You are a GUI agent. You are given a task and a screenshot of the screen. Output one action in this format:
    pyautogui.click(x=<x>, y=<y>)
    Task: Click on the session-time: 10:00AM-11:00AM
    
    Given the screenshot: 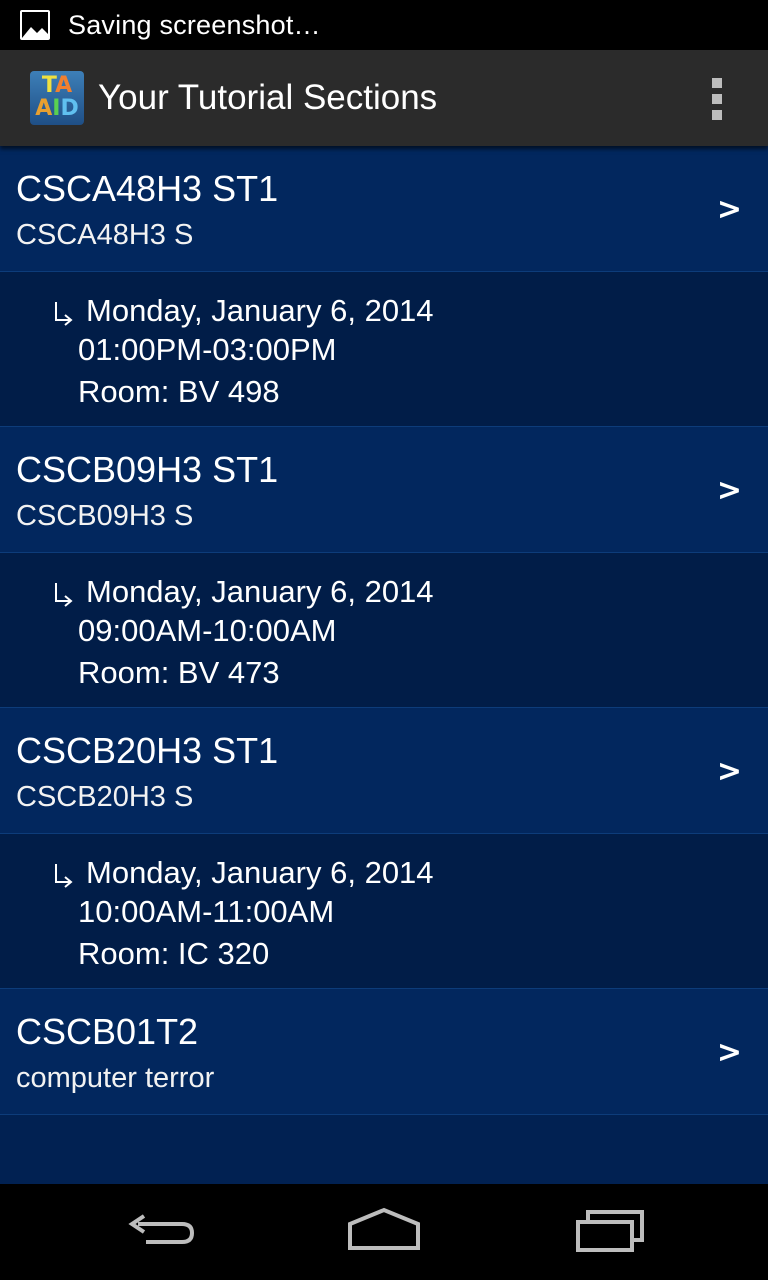 What is the action you would take?
    pyautogui.click(x=206, y=911)
    